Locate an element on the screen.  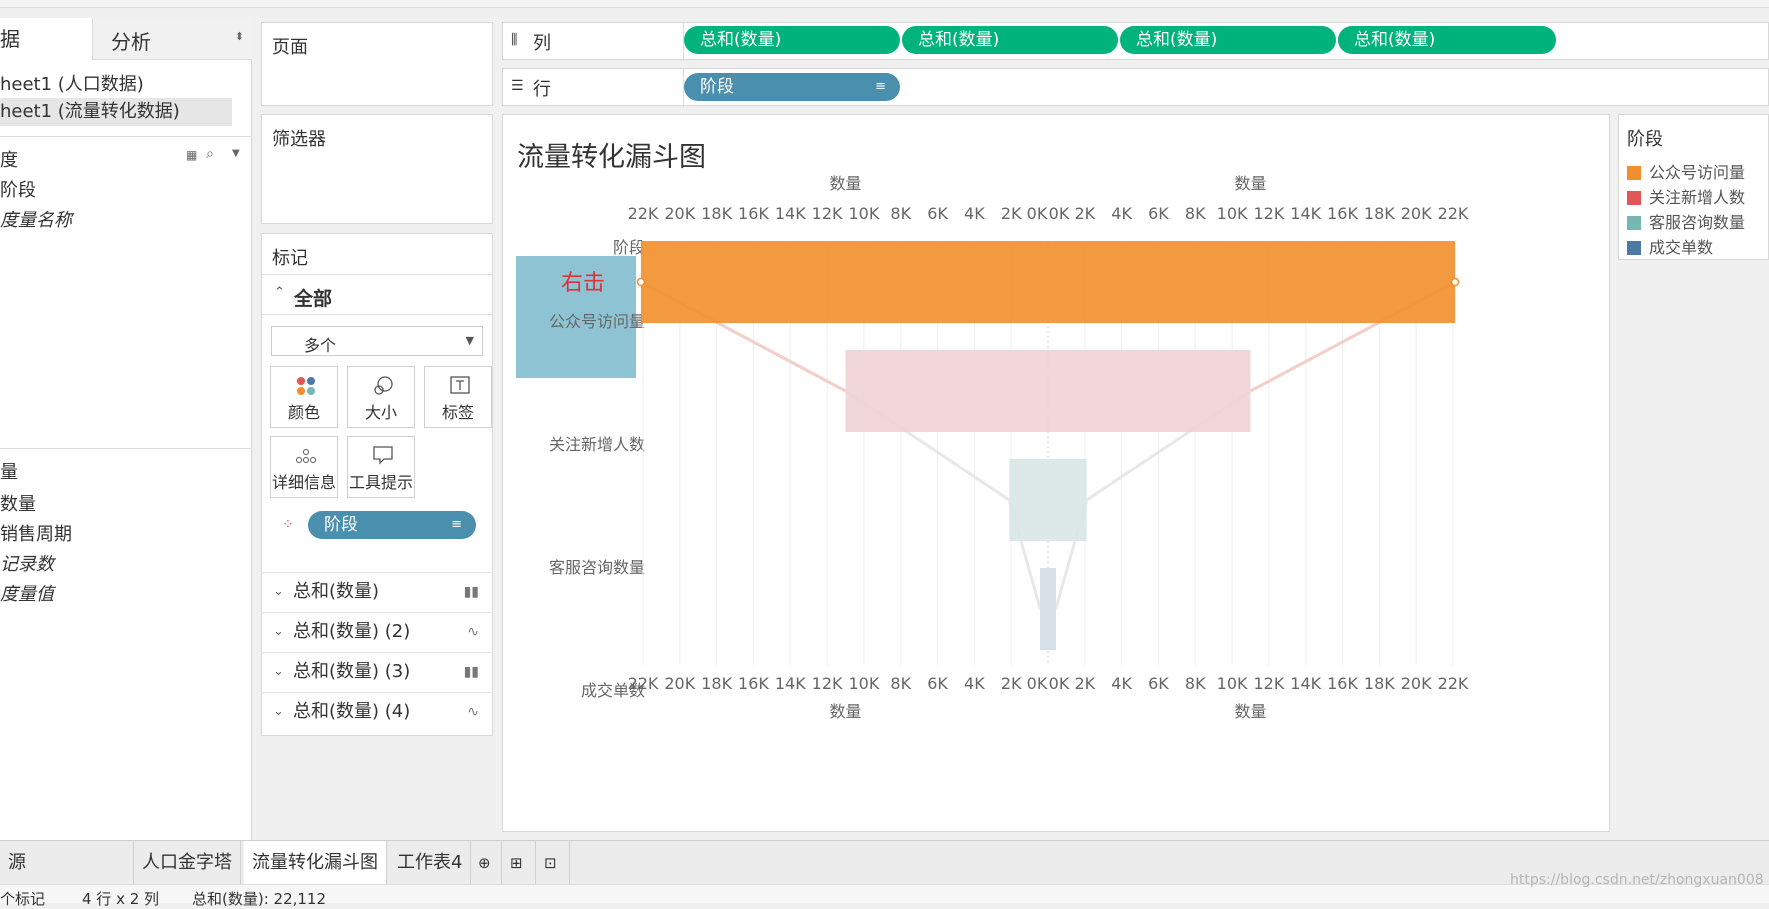
marks-sum-row: ⌄ 总和(数量) (4) ∿ is located at coordinates (376, 711).